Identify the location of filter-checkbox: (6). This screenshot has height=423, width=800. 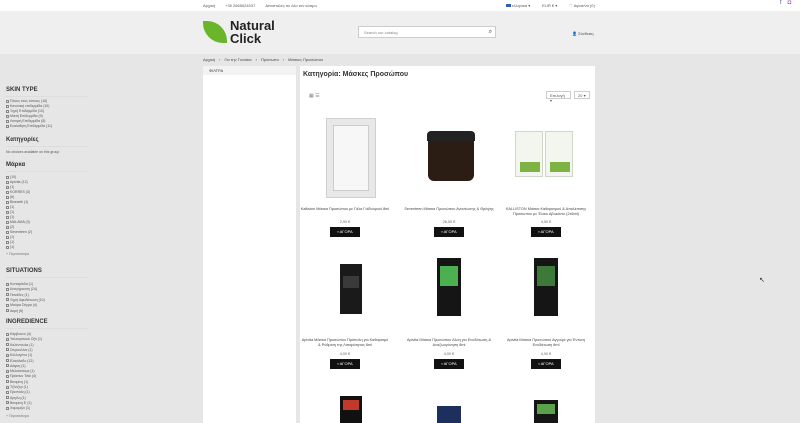
(10, 197).